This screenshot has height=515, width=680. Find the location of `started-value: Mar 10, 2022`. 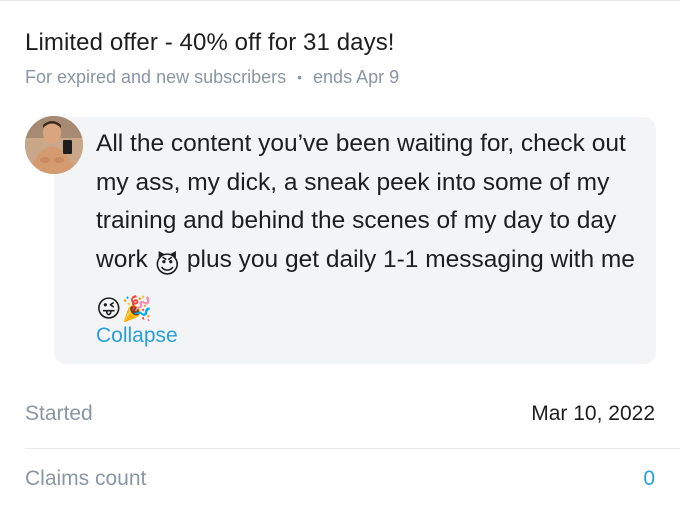

started-value: Mar 10, 2022 is located at coordinates (593, 413).